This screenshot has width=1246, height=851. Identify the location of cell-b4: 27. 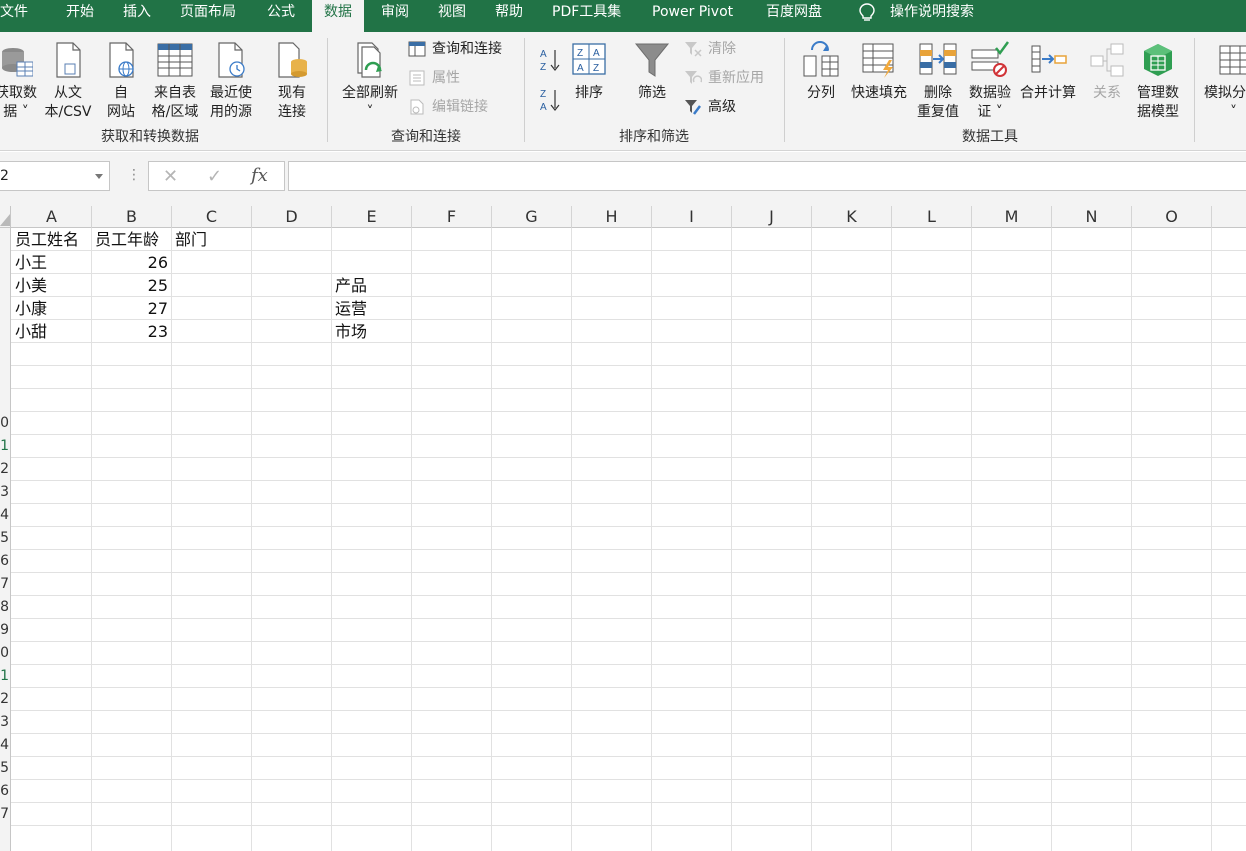
(131, 308).